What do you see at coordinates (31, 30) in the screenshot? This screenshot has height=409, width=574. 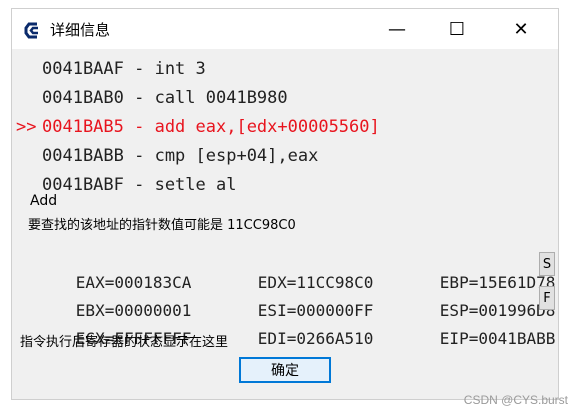 I see `ce-logo-icon` at bounding box center [31, 30].